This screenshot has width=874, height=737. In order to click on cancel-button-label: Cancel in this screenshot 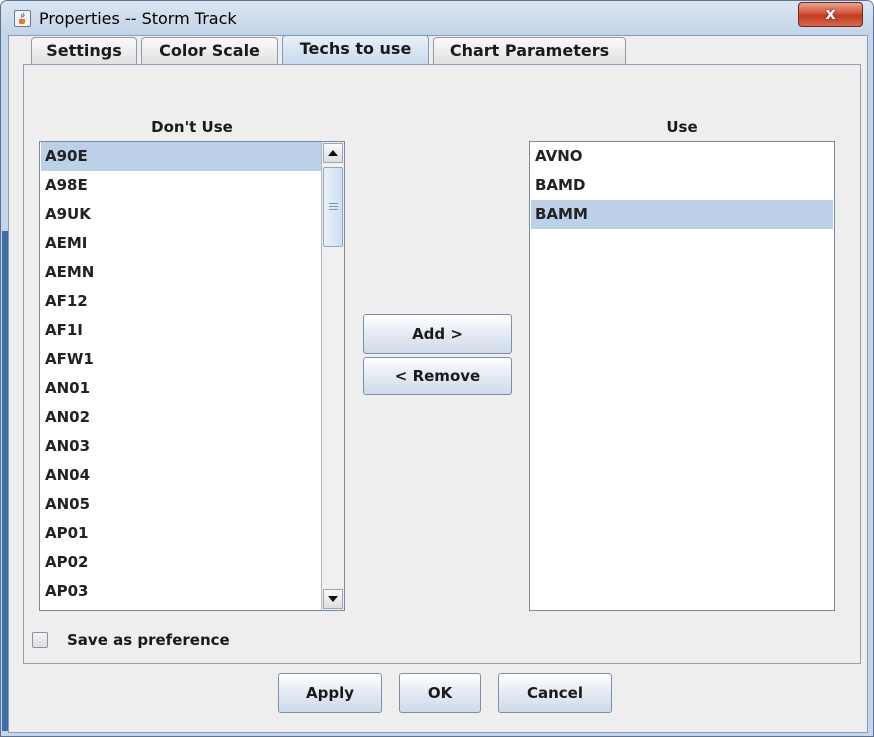, I will do `click(554, 693)`.